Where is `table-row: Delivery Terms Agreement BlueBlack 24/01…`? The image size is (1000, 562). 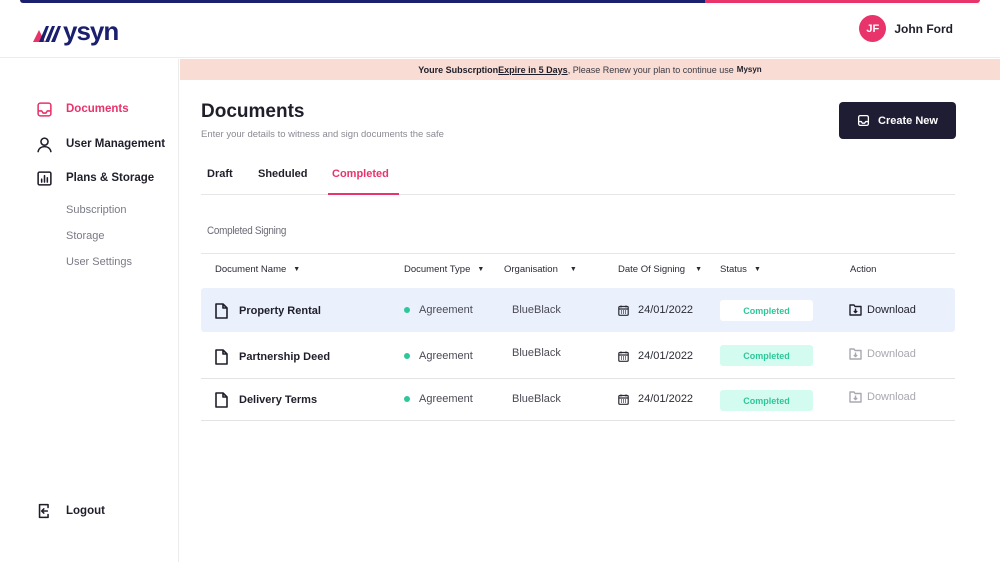 table-row: Delivery Terms Agreement BlueBlack 24/01… is located at coordinates (578, 400).